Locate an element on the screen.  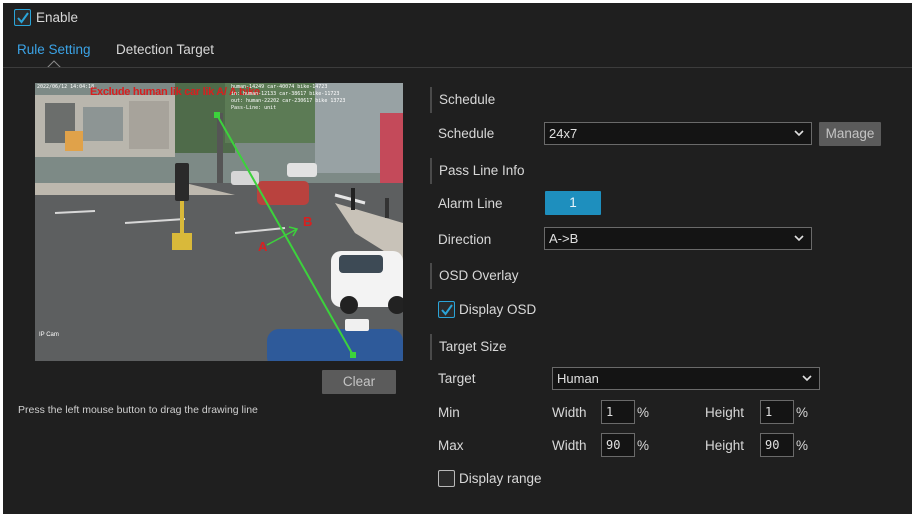
min-height-input: 1 is located at coordinates (777, 412).